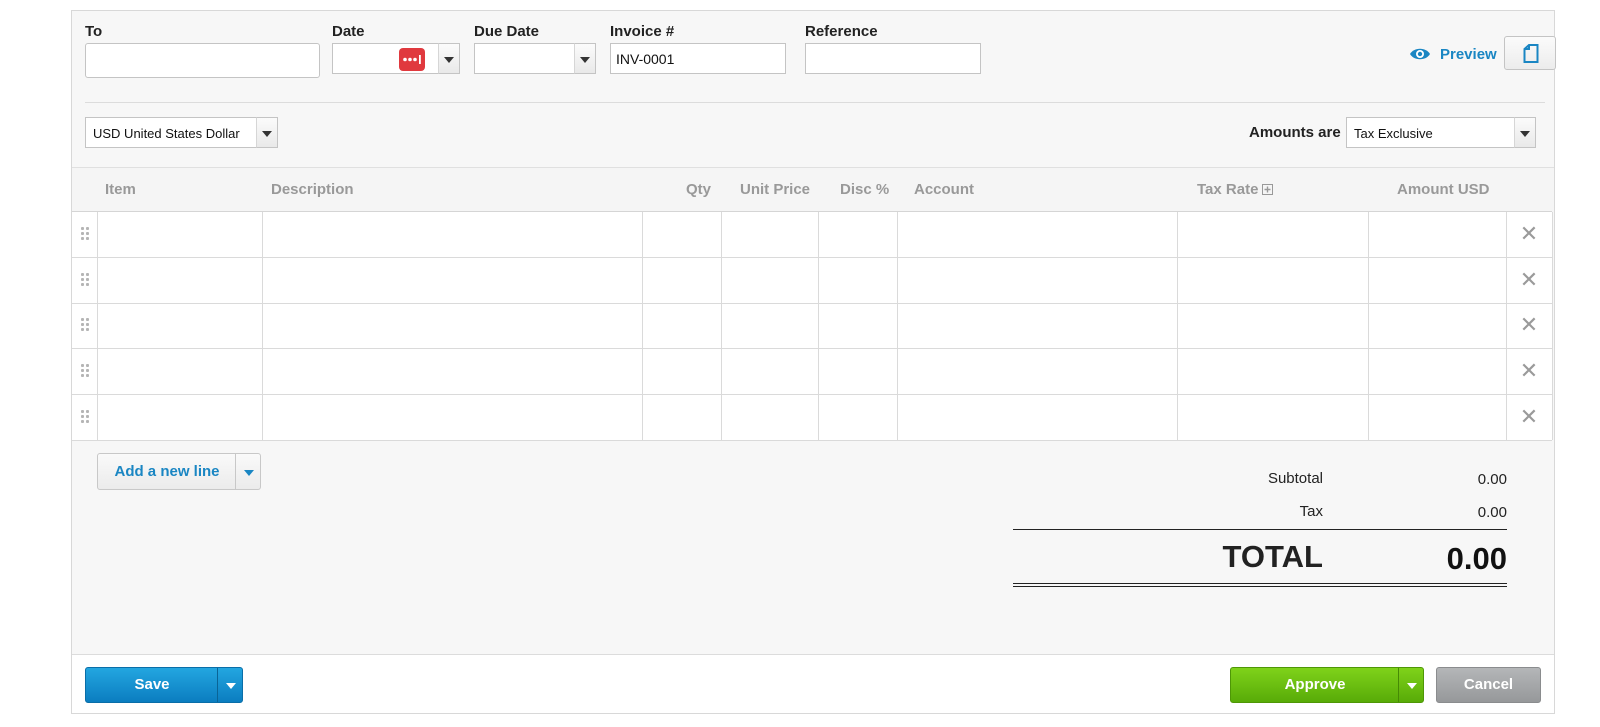 The height and width of the screenshot is (727, 1600). What do you see at coordinates (865, 189) in the screenshot?
I see `column-header-disc: Disc %` at bounding box center [865, 189].